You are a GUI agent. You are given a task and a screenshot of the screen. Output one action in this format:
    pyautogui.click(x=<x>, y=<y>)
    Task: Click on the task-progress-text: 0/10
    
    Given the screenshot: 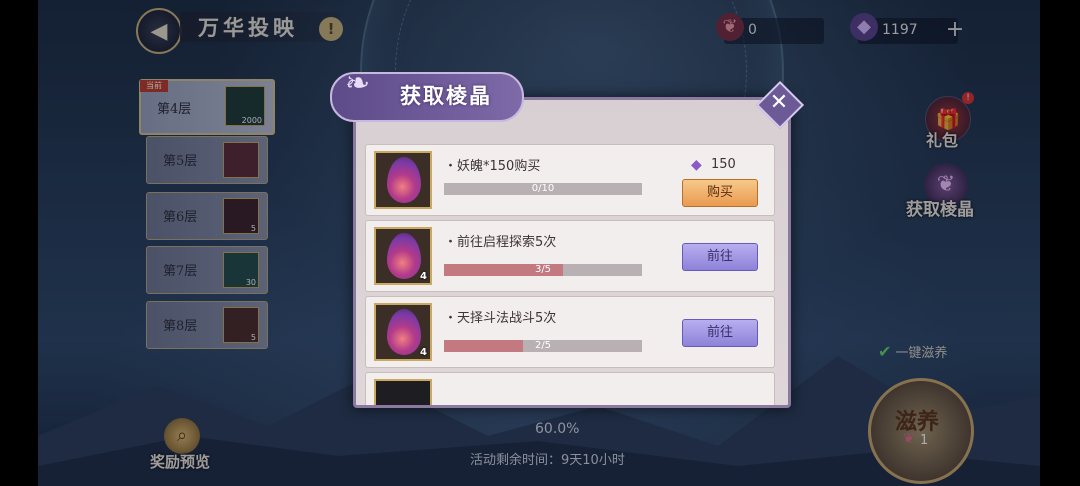 What is the action you would take?
    pyautogui.click(x=543, y=188)
    